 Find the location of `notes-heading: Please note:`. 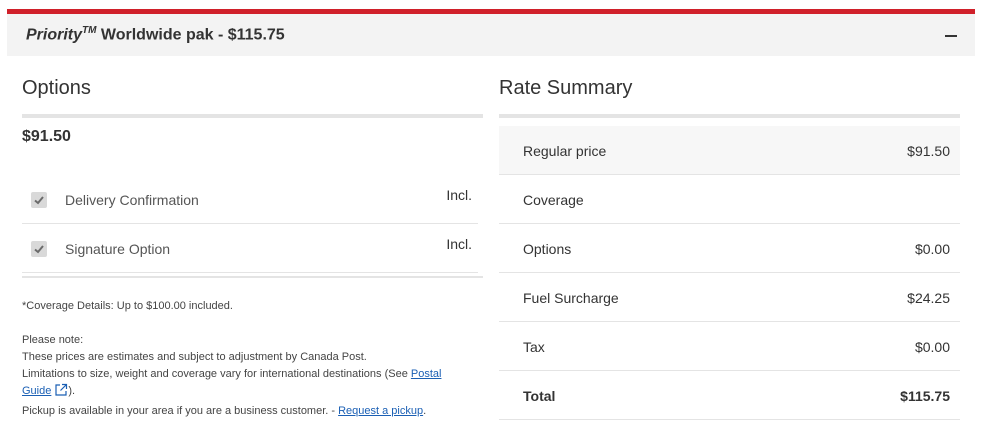

notes-heading: Please note: is located at coordinates (53, 340).